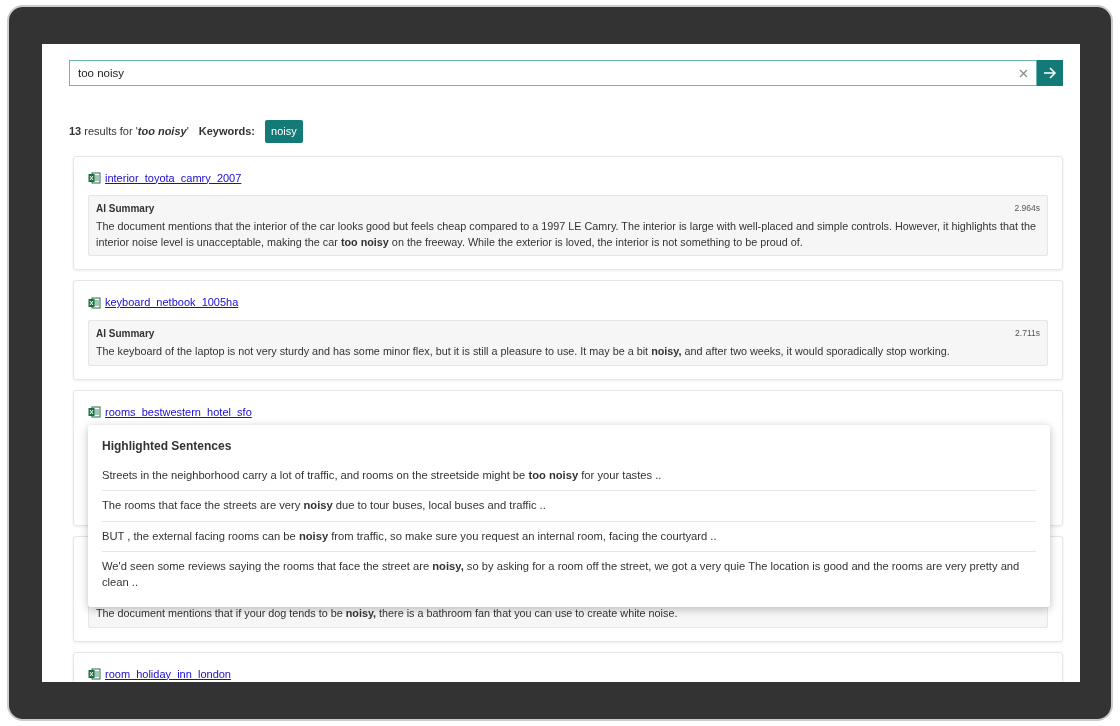  I want to click on search-field: too noisy, so click(553, 73).